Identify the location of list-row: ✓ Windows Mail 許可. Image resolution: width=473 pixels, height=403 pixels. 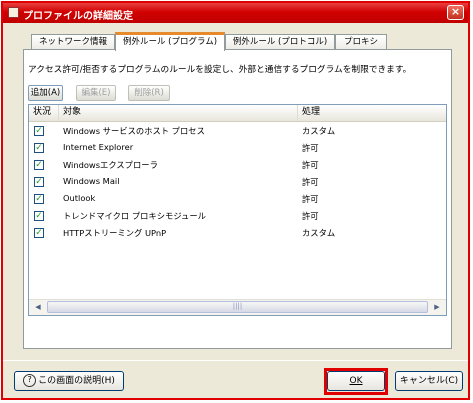
(237, 182).